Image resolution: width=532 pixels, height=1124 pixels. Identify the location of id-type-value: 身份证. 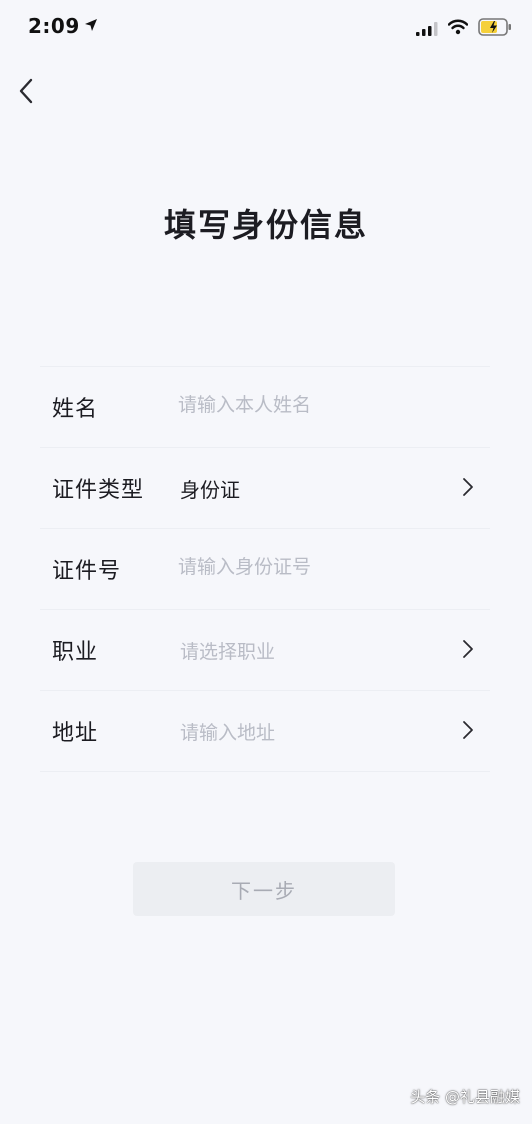
(210, 490).